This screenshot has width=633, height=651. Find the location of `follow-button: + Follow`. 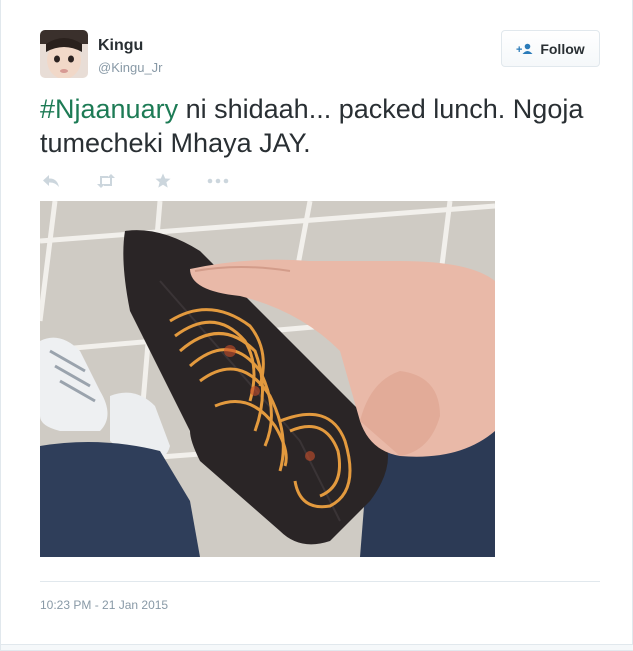

follow-button: + Follow is located at coordinates (550, 48).